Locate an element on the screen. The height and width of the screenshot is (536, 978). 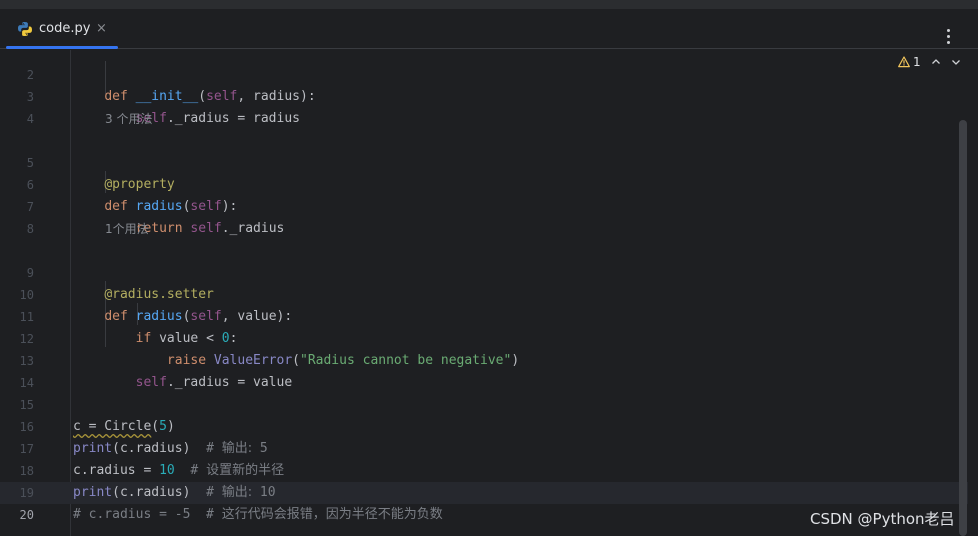
tab-code-py: code.py × is located at coordinates (62, 29).